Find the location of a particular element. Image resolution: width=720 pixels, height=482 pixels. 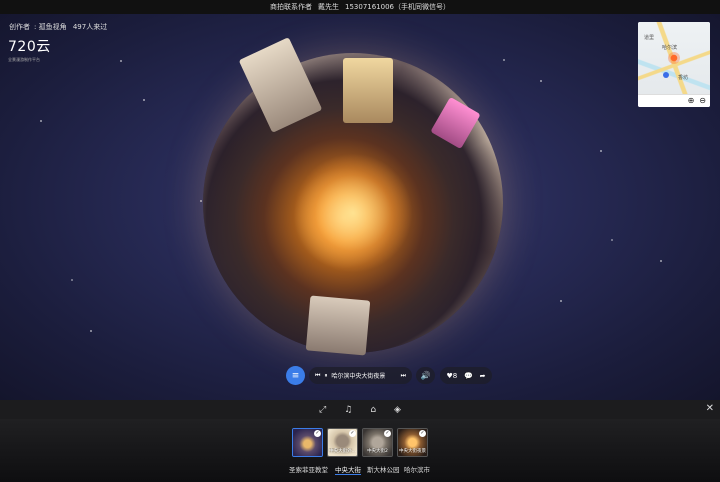

vr-icon: ⌂ is located at coordinates (373, 410).